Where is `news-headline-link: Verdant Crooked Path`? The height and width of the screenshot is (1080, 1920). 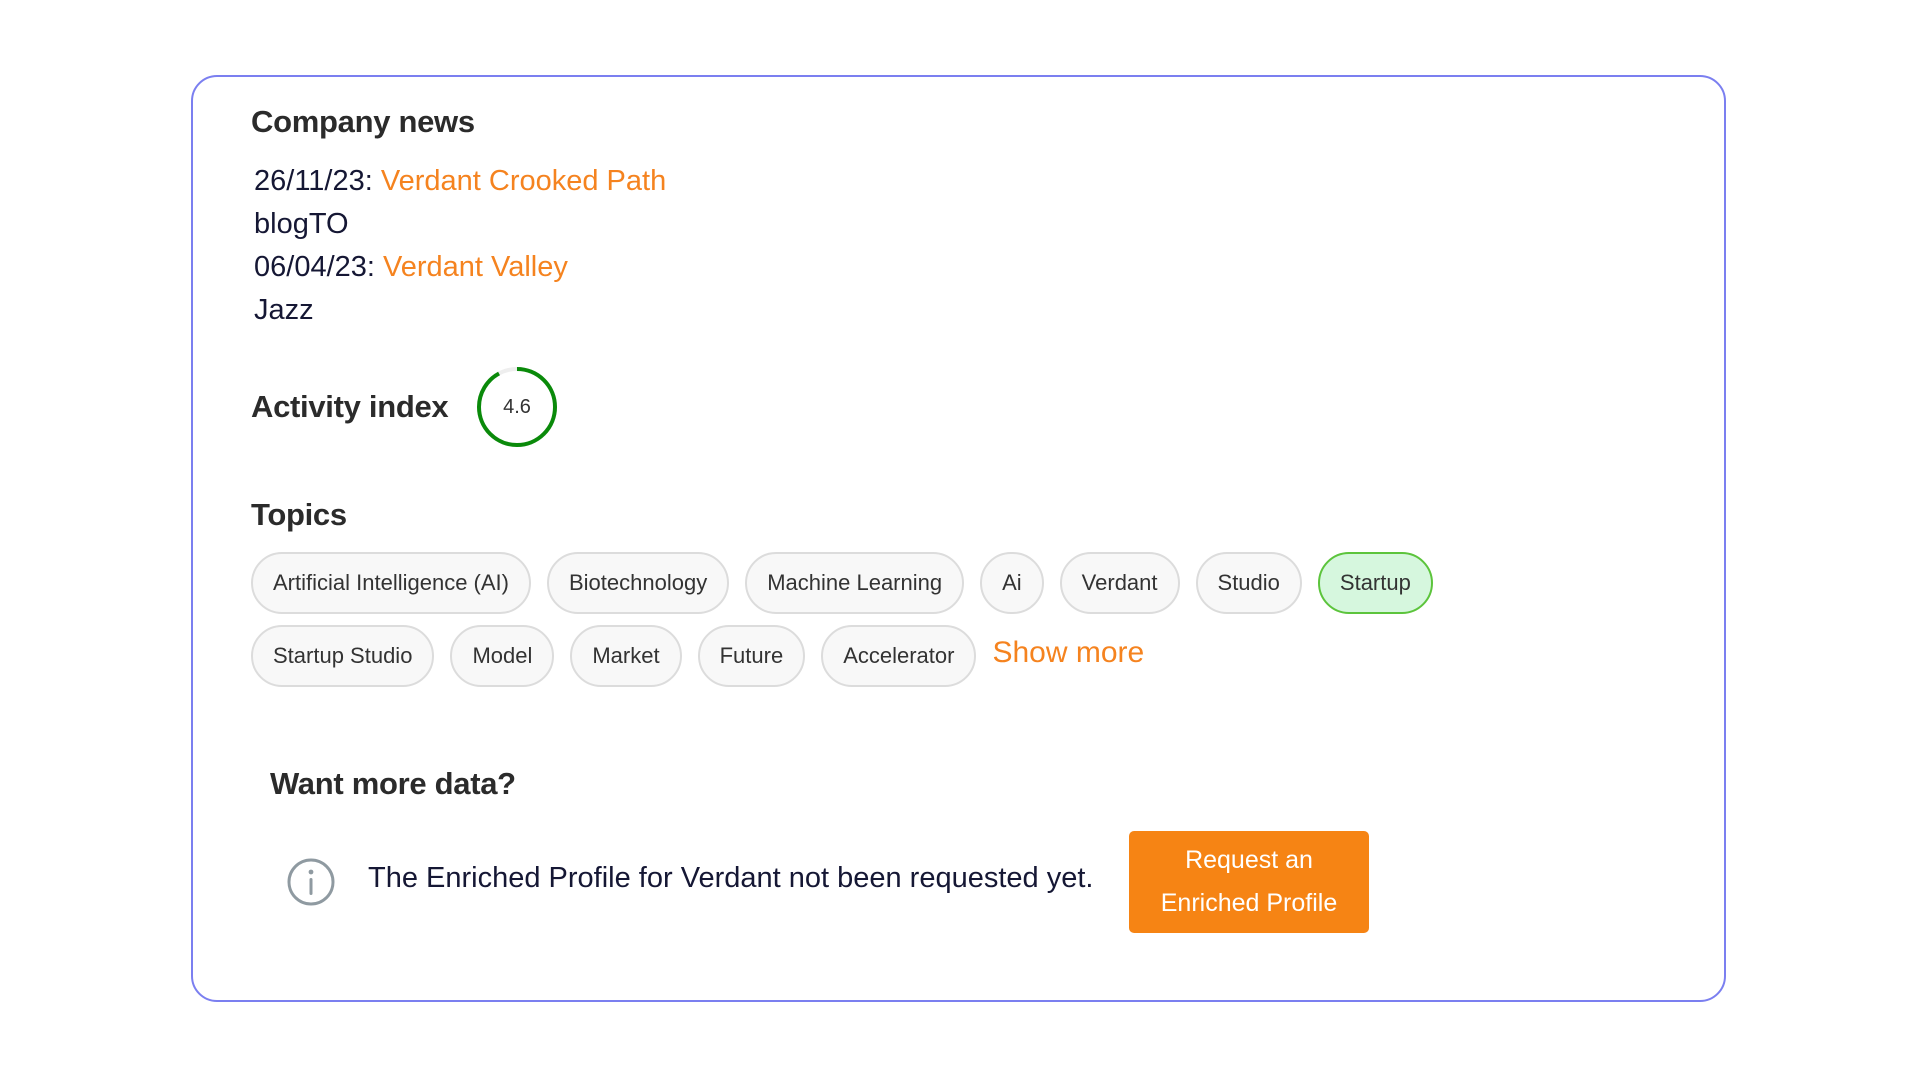
news-headline-link: Verdant Crooked Path is located at coordinates (523, 181).